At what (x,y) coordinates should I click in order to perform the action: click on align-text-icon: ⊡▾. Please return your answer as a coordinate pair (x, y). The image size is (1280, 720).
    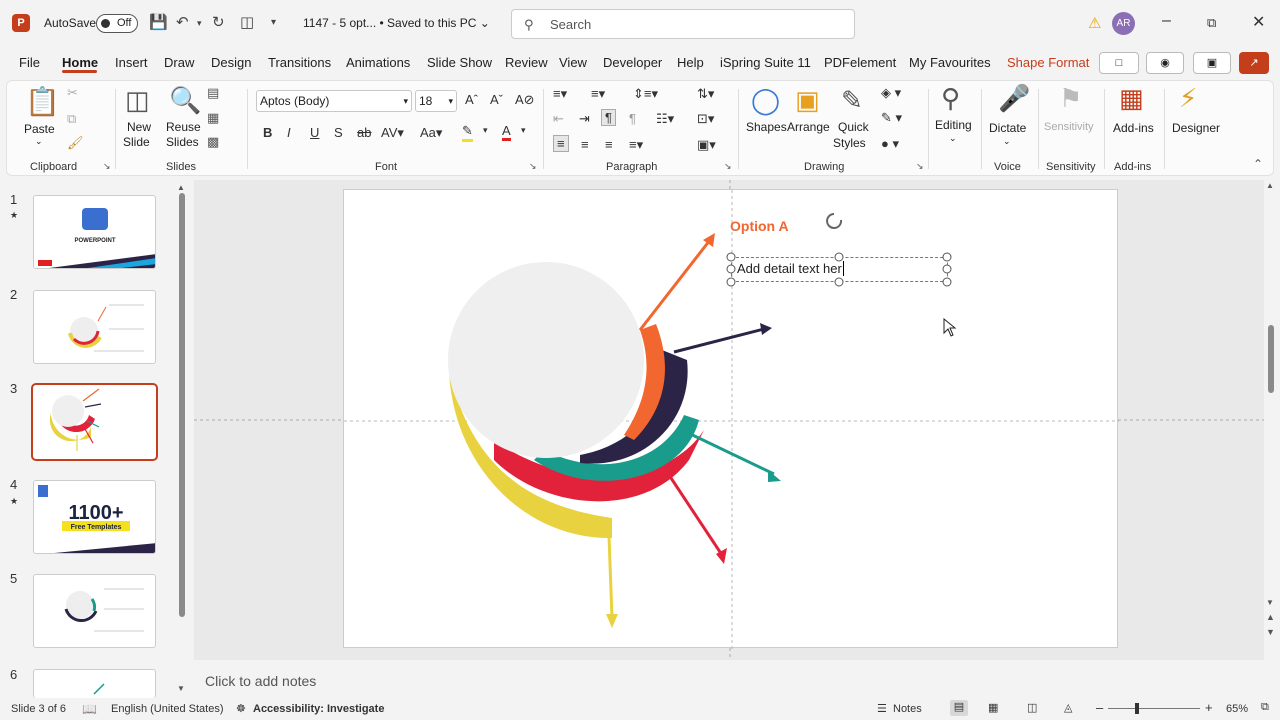
    Looking at the image, I should click on (705, 119).